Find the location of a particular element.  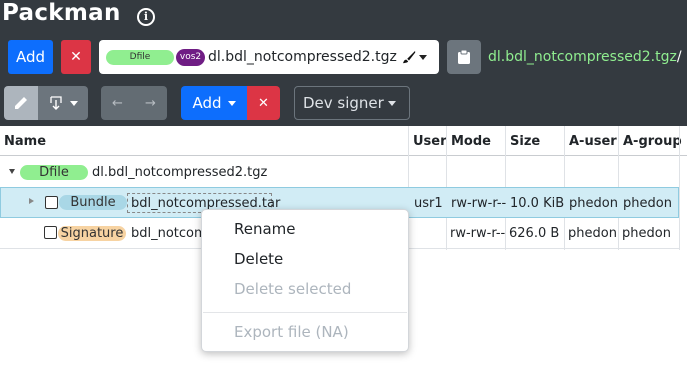

package-select: Dfile vos2 dl.bdl_notcompressed2.tgz is located at coordinates (269, 57).